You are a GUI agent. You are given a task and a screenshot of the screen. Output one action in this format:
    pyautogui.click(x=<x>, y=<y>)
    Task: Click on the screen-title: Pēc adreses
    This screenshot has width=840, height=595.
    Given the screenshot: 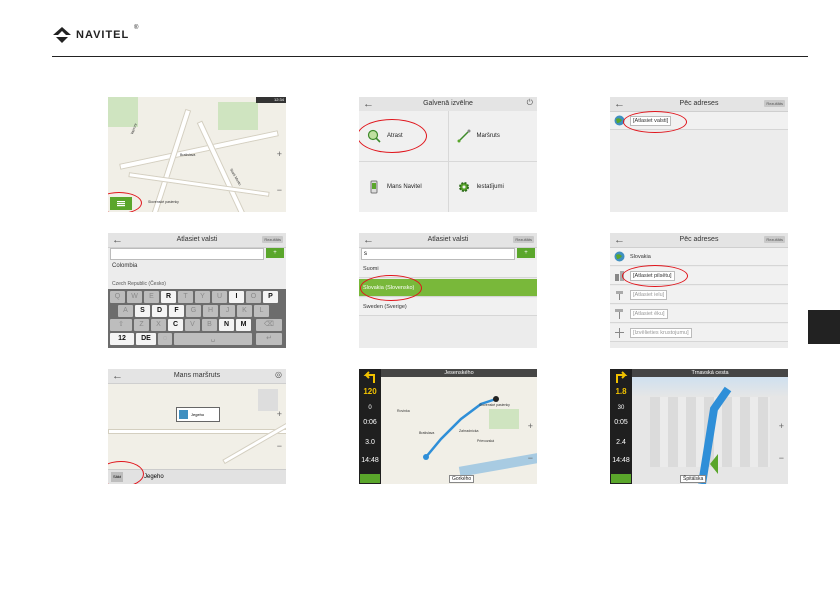 What is the action you would take?
    pyautogui.click(x=699, y=239)
    